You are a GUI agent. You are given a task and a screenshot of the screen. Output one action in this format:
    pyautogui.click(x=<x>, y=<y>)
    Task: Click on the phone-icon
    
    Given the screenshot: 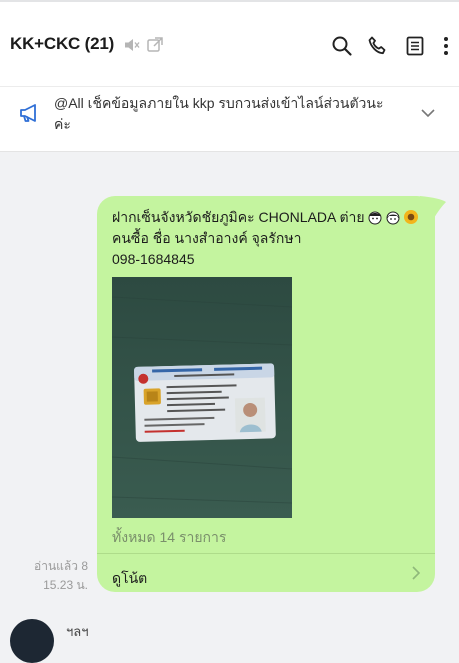 What is the action you would take?
    pyautogui.click(x=378, y=46)
    